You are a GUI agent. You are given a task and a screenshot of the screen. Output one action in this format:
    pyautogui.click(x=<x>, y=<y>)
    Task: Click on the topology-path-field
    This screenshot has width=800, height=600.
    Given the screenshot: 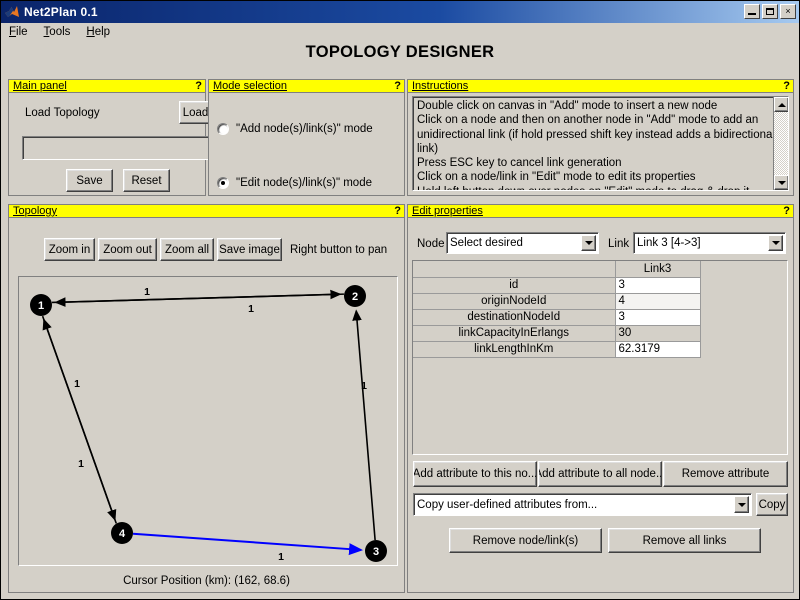 What is the action you would take?
    pyautogui.click(x=116, y=148)
    